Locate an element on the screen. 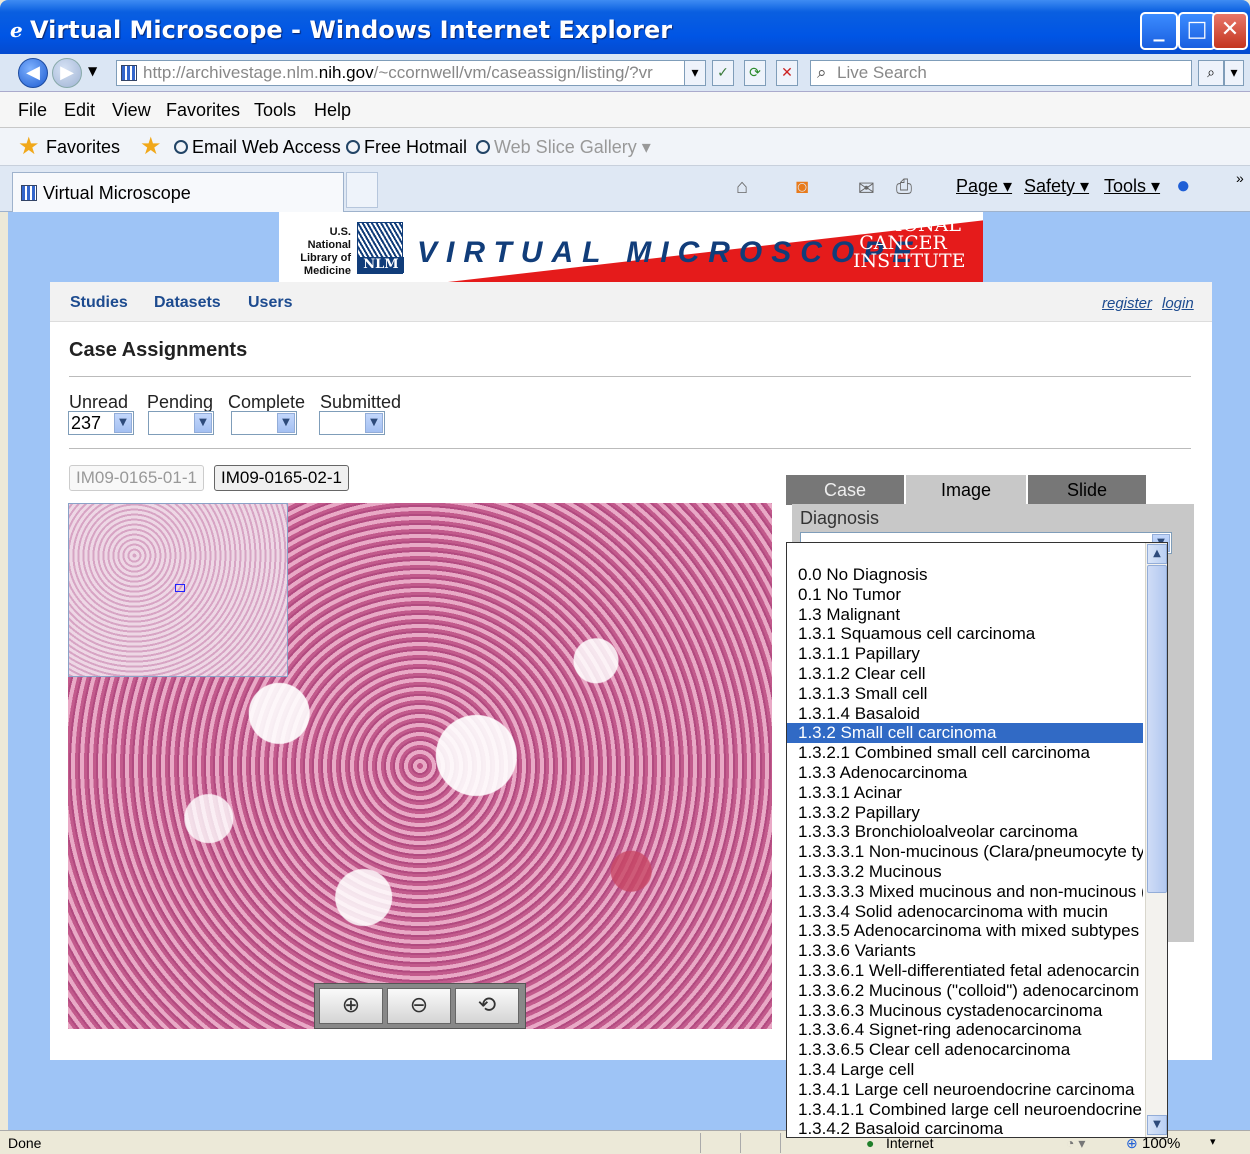 The height and width of the screenshot is (1154, 1250). favorites-button: Favorites is located at coordinates (83, 147).